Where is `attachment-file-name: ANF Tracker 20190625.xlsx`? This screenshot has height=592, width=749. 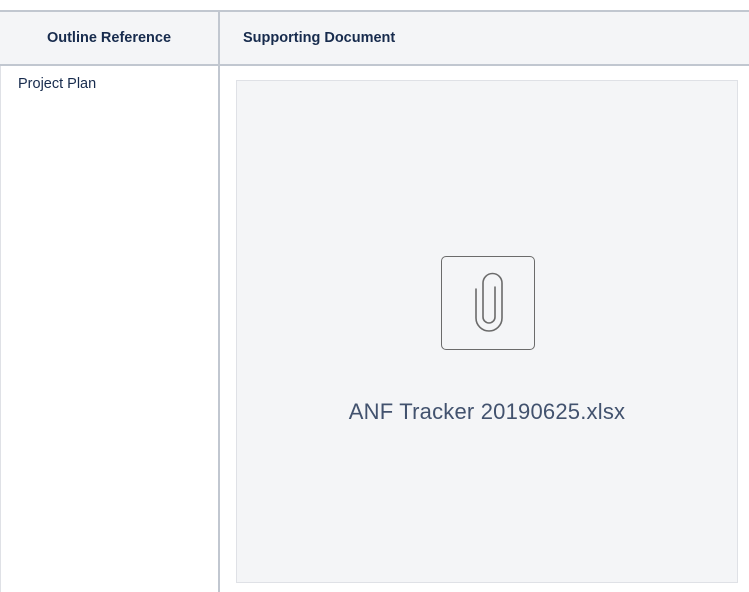
attachment-file-name: ANF Tracker 20190625.xlsx is located at coordinates (487, 412).